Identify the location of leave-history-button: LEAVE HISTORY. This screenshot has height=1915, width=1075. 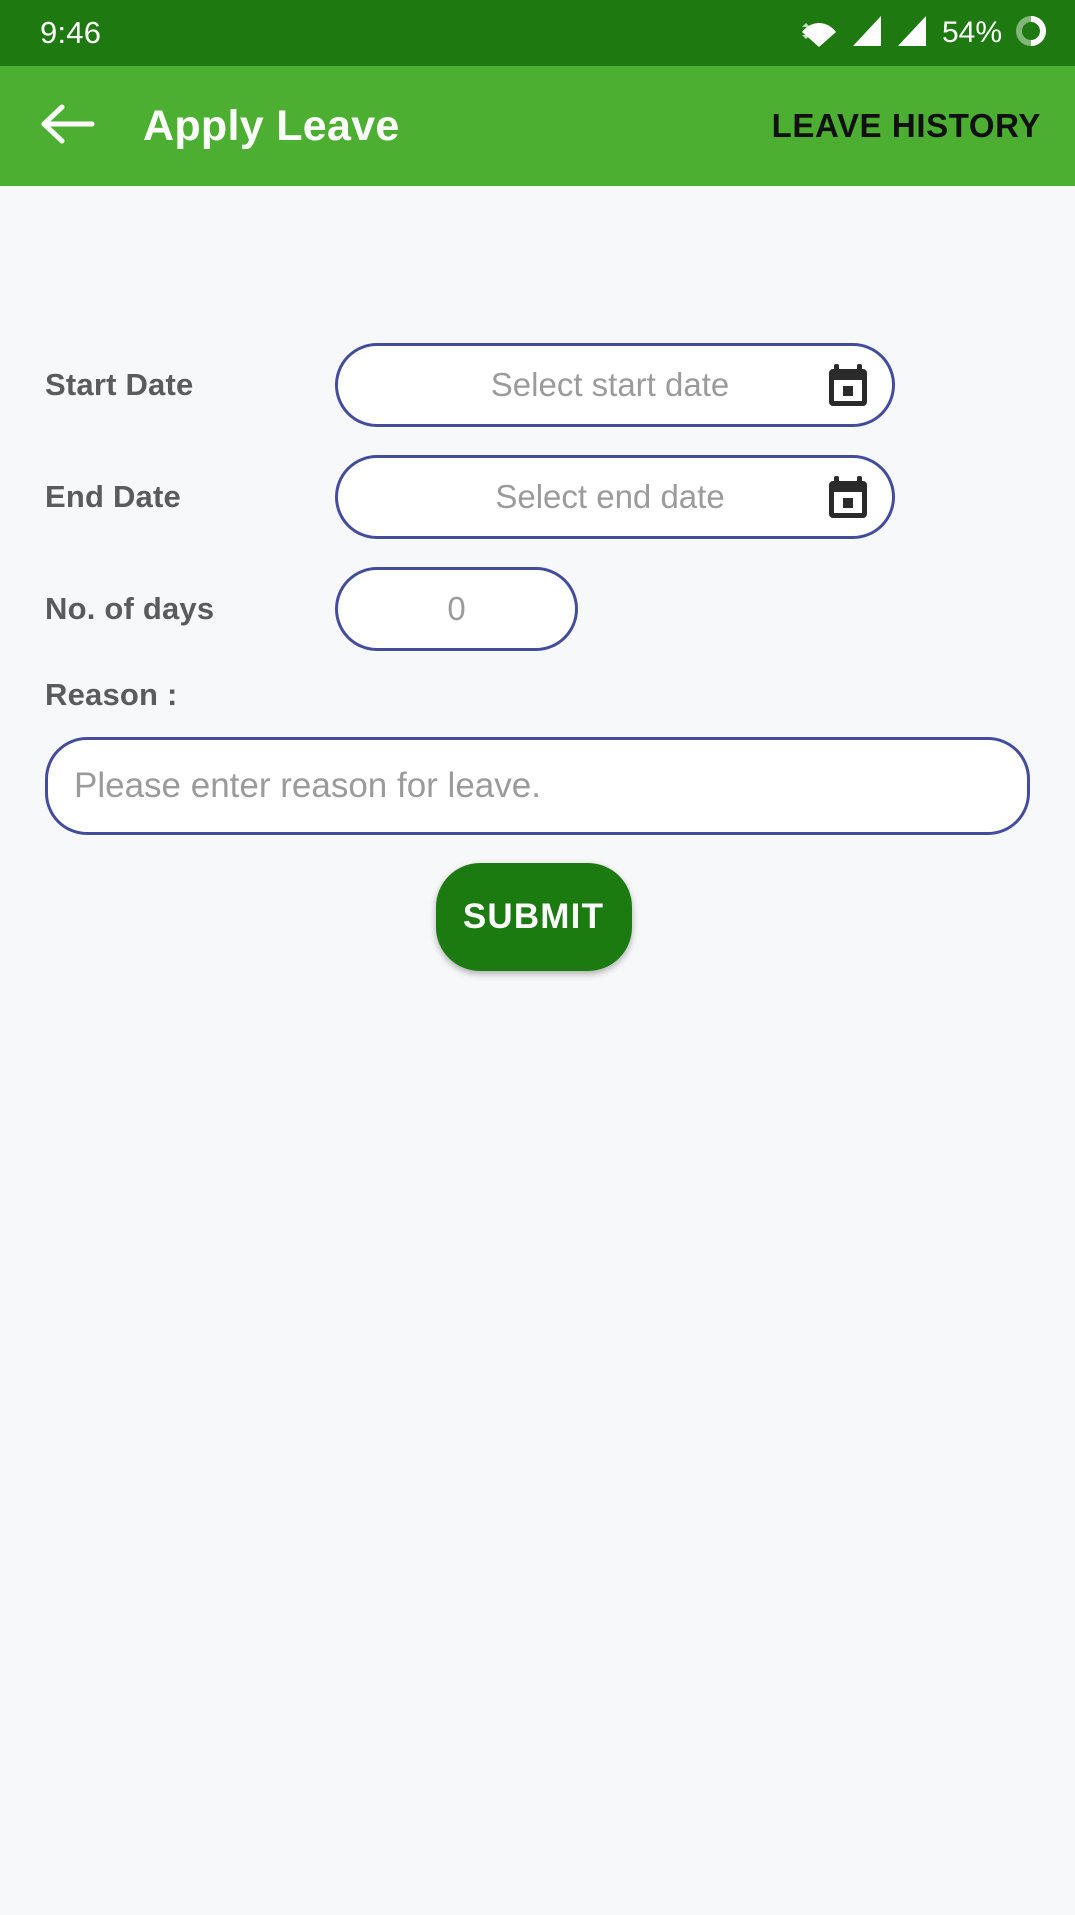
(909, 126).